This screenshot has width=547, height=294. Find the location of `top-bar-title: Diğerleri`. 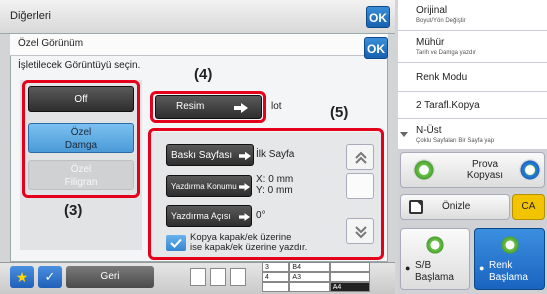

top-bar-title: Diğerleri is located at coordinates (30, 16).